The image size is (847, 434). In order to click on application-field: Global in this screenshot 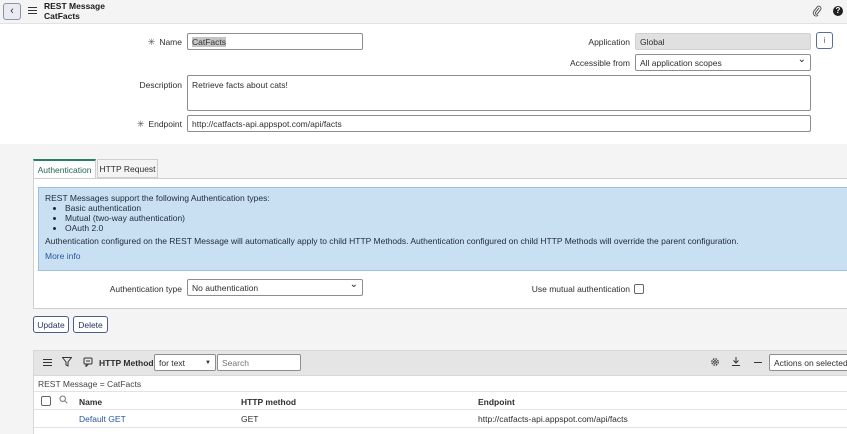, I will do `click(723, 41)`.